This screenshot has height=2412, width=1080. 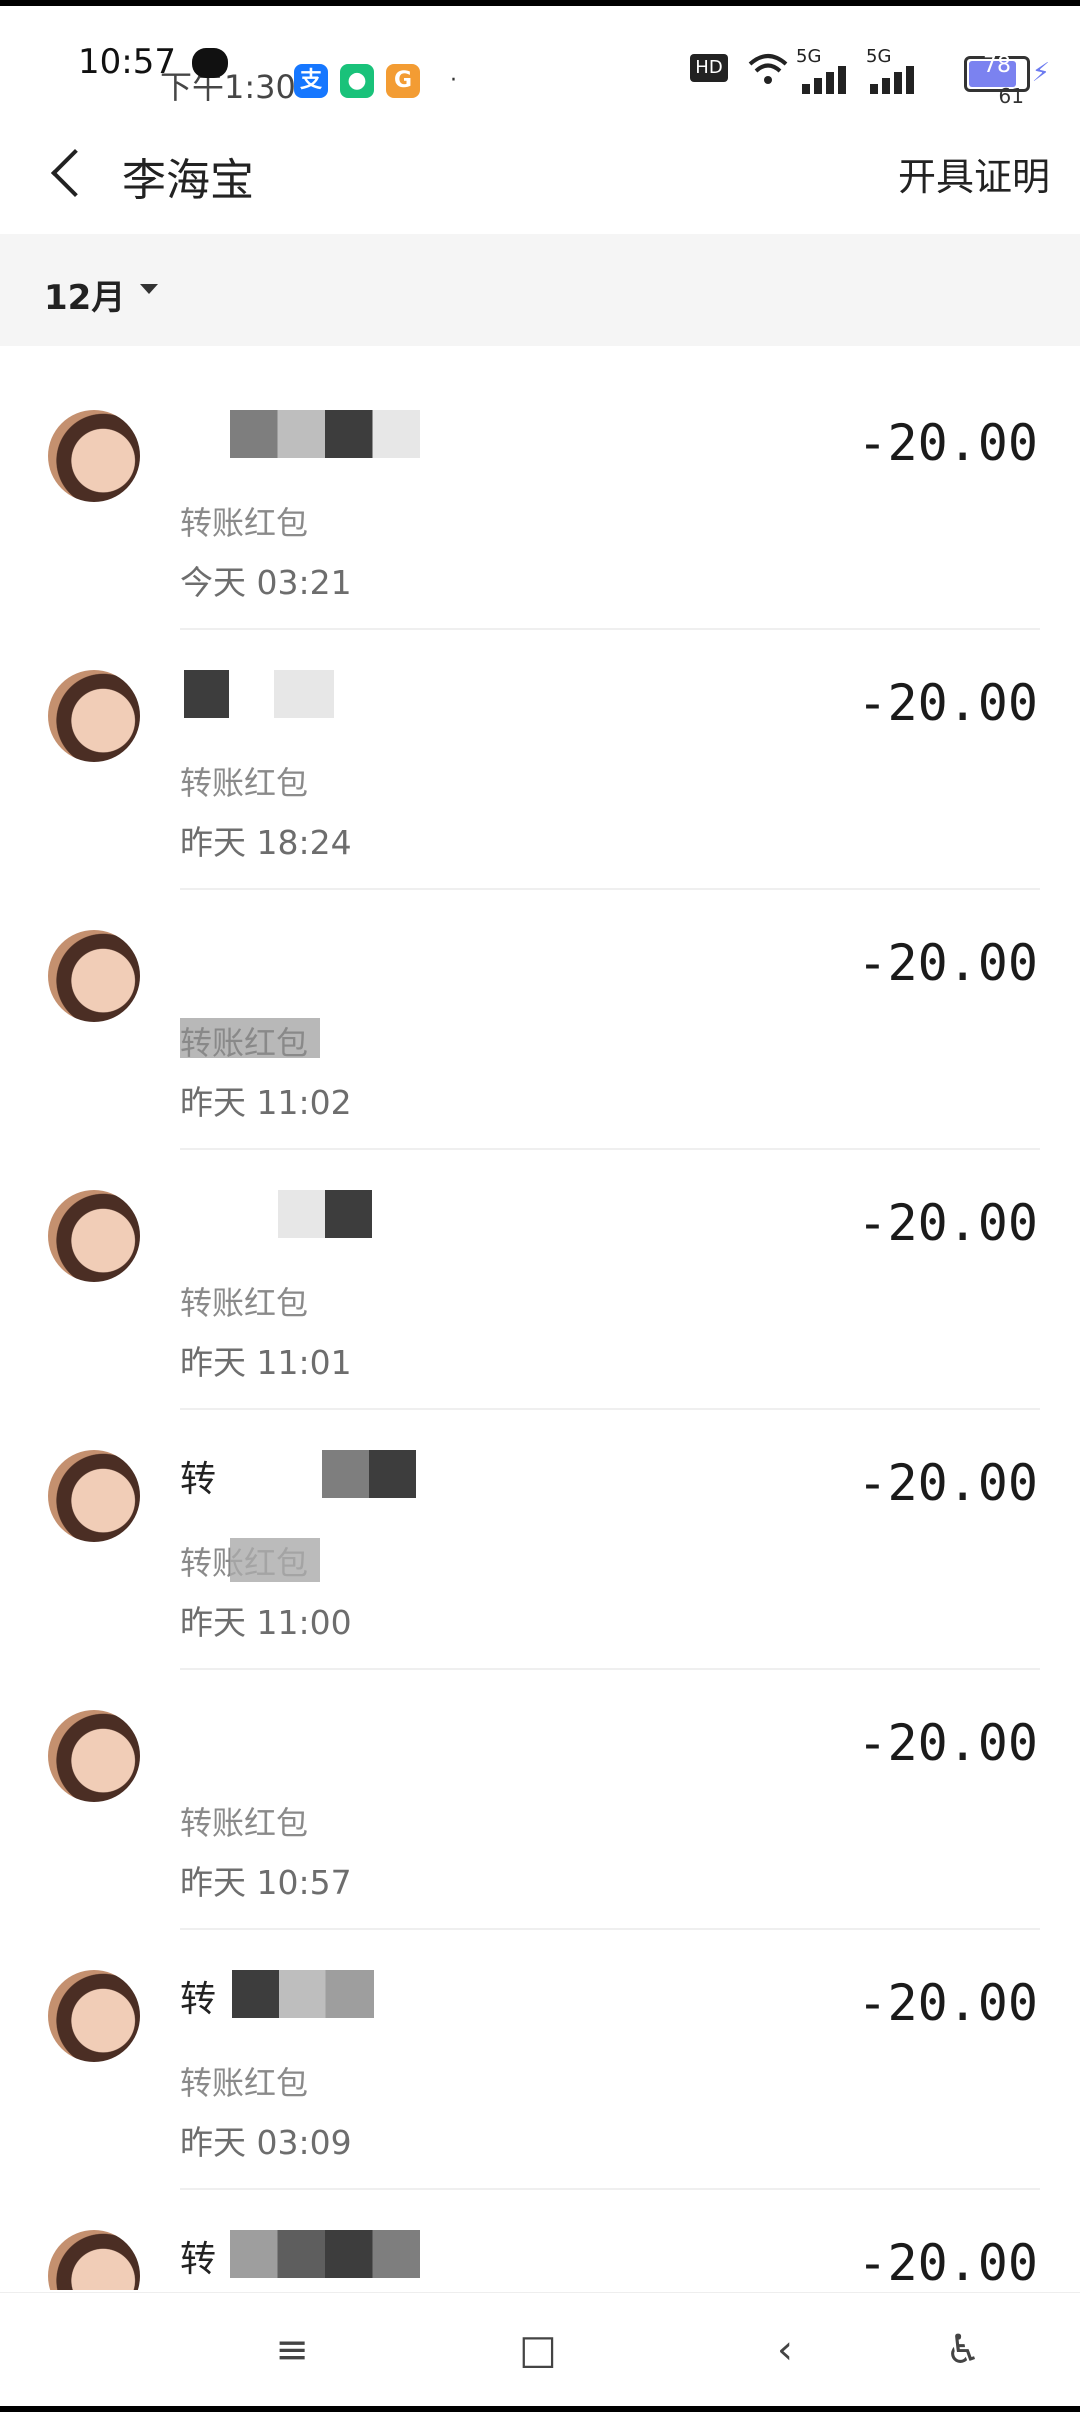 I want to click on list-item: 转 -20.00, so click(x=540, y=2240).